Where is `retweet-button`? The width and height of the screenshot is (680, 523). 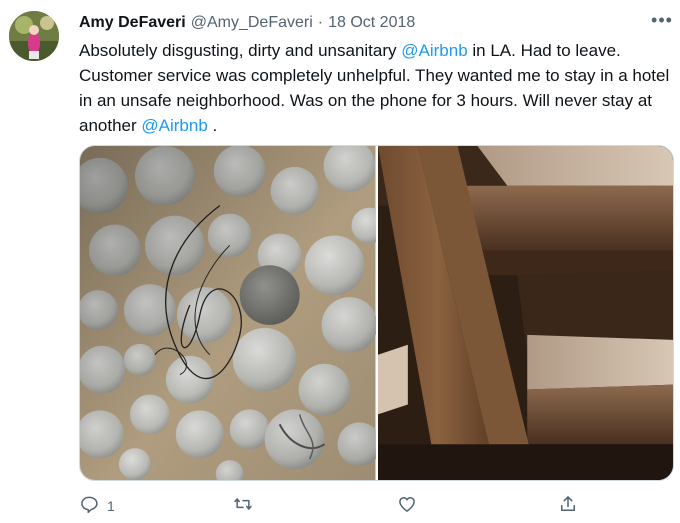 retweet-button is located at coordinates (247, 505).